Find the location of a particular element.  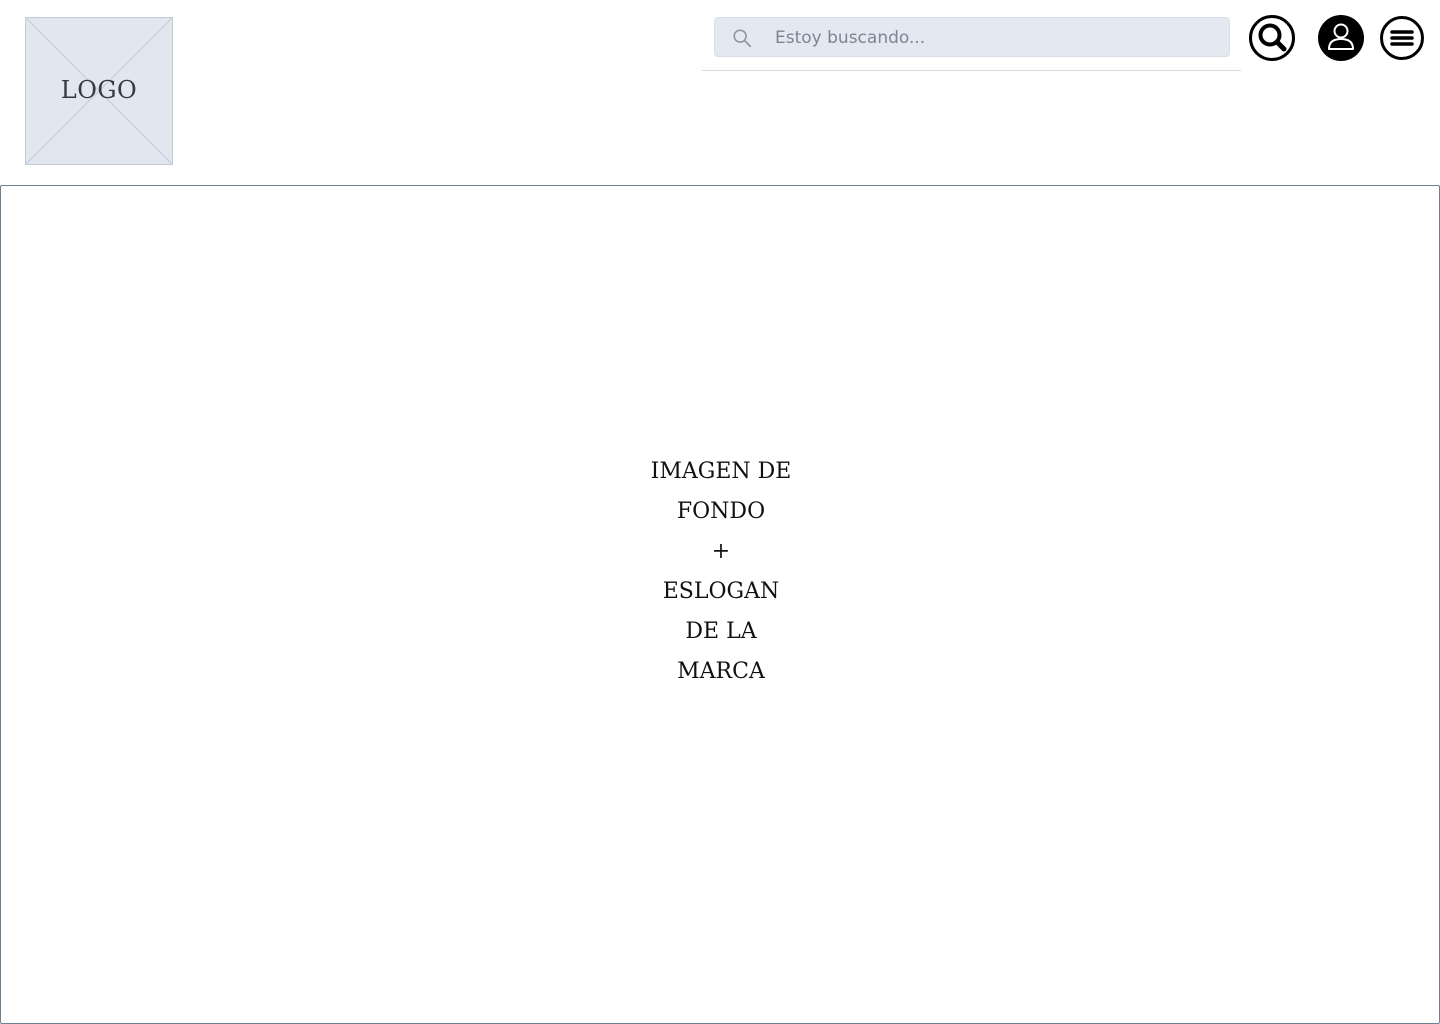

search-input is located at coordinates (995, 38).